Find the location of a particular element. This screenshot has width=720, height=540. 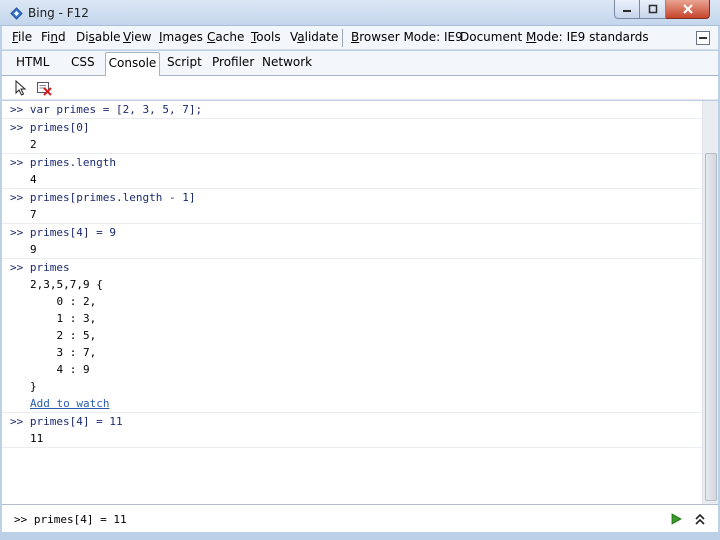

minimize-button is located at coordinates (627, 9).